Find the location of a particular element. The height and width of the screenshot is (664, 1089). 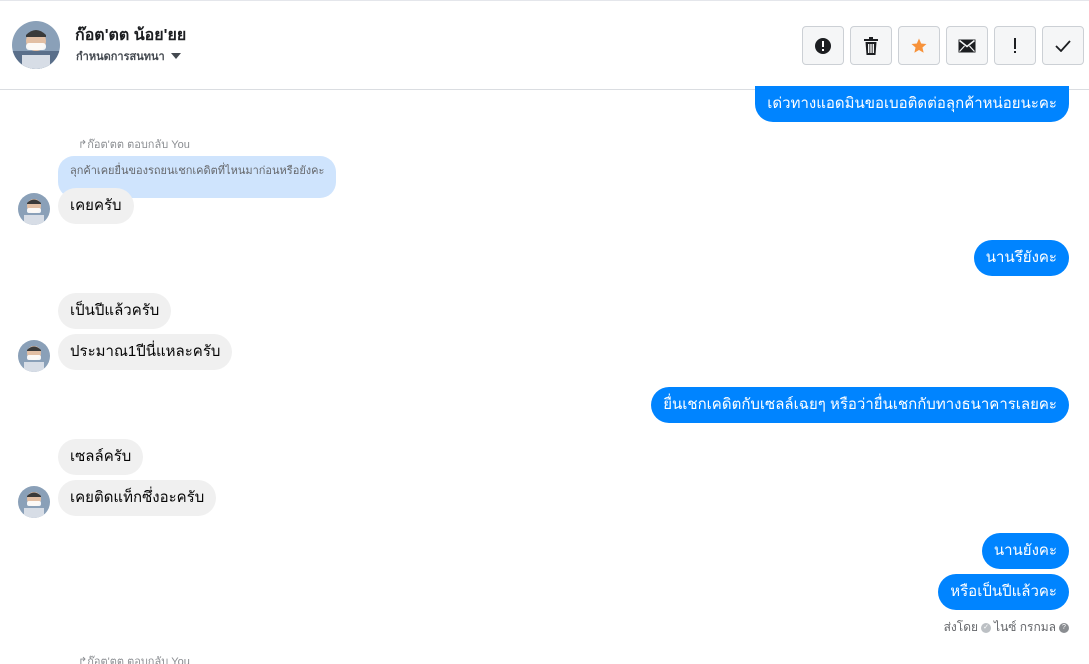

contact-name: ก๊อต'ตต น้อย'ยย is located at coordinates (130, 35).